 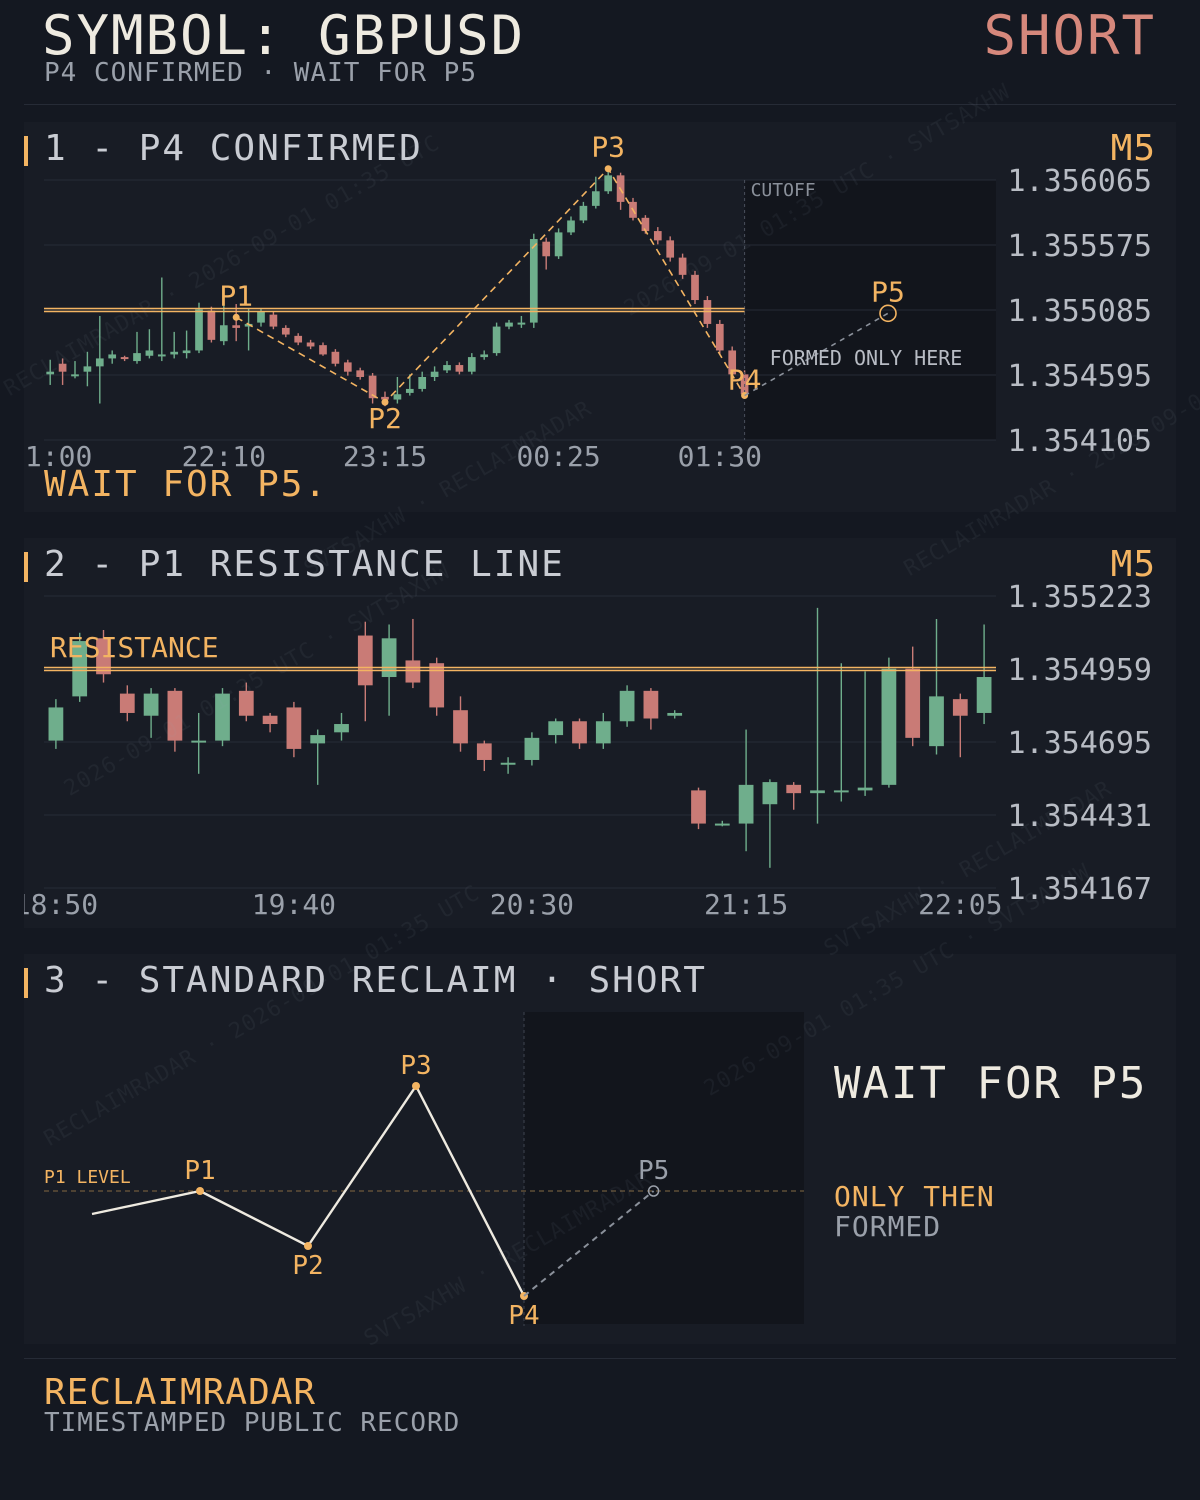 I want to click on y-tick-label: 1.355223, so click(x=1080, y=597).